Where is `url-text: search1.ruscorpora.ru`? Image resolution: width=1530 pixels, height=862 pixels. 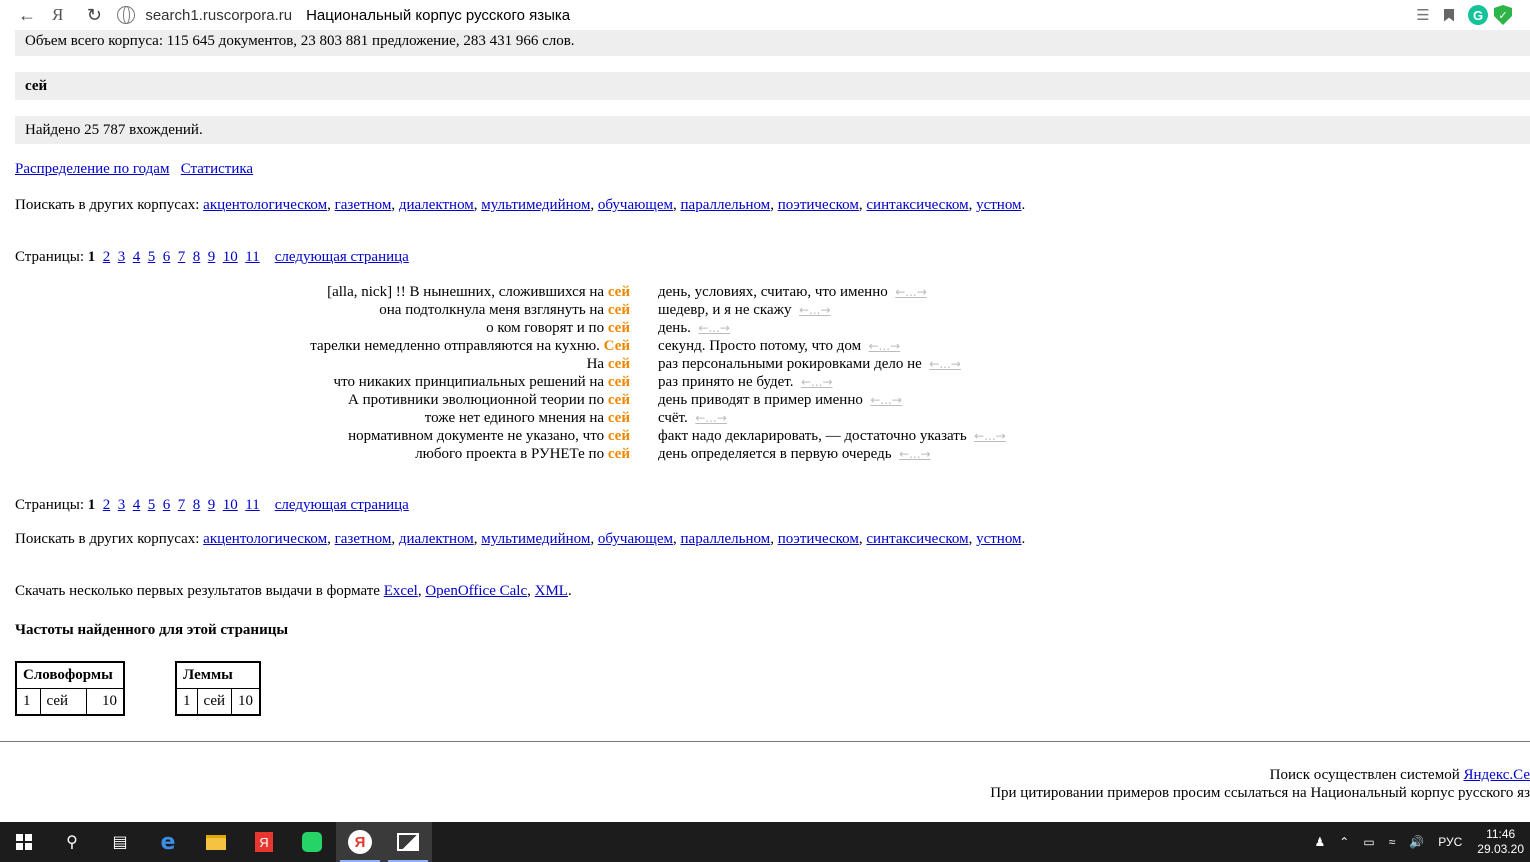 url-text: search1.ruscorpora.ru is located at coordinates (218, 15).